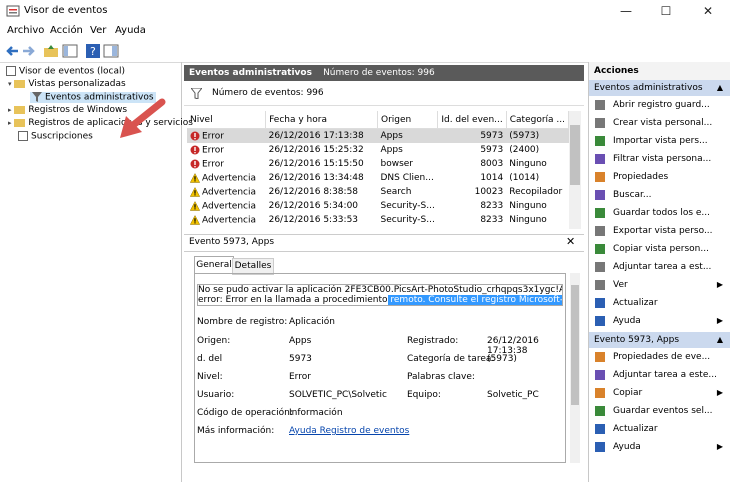 Image resolution: width=730 pixels, height=482 pixels. What do you see at coordinates (51, 51) in the screenshot?
I see `up-folder-icon` at bounding box center [51, 51].